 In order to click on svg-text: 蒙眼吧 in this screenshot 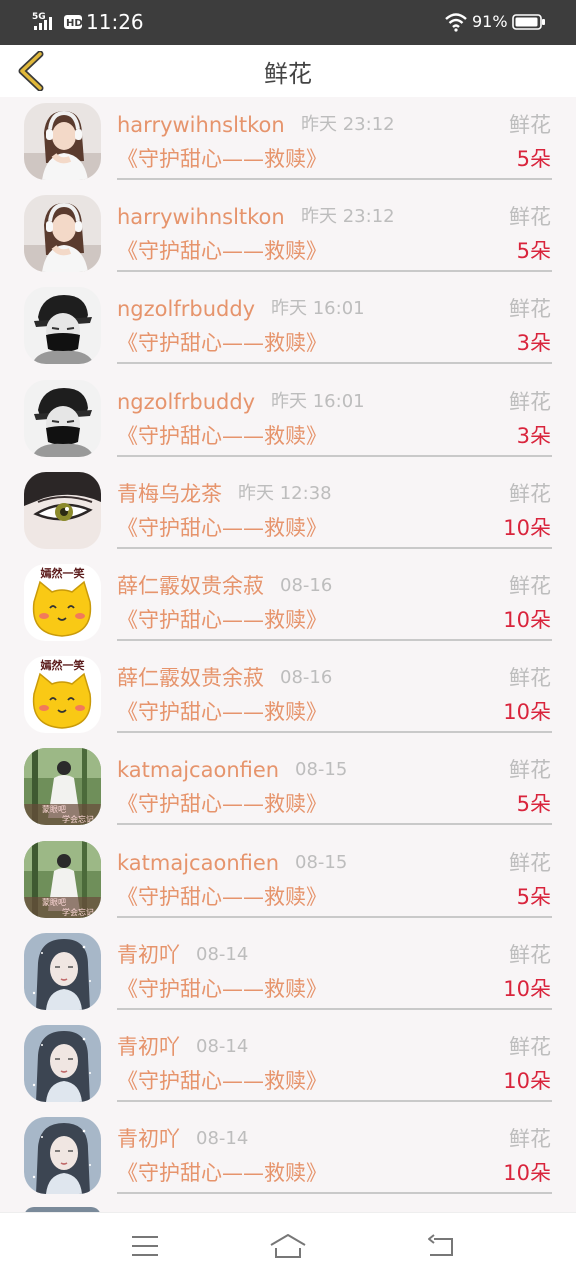, I will do `click(54, 809)`.